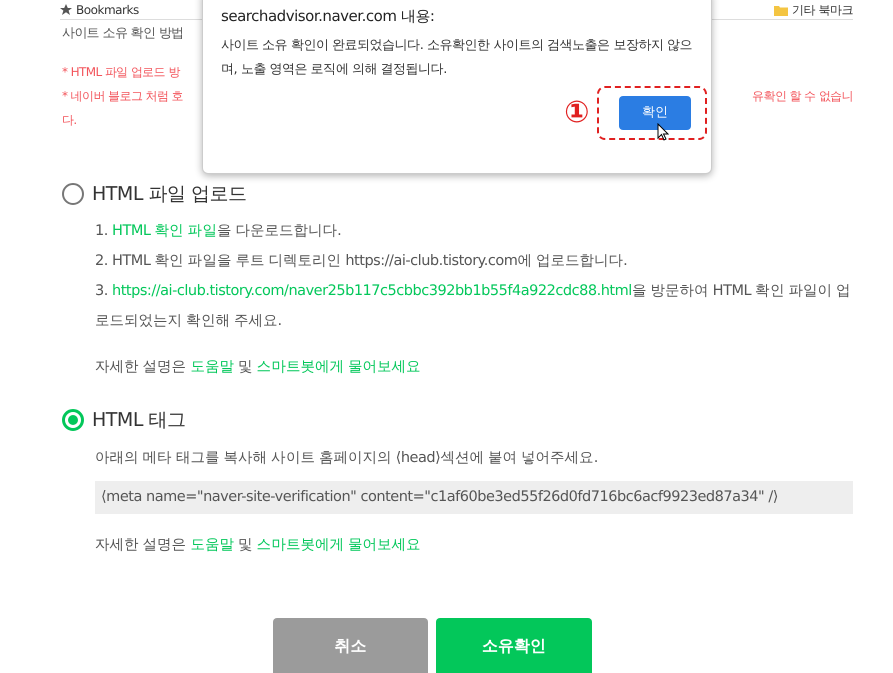 This screenshot has height=673, width=893. What do you see at coordinates (123, 34) in the screenshot?
I see `page-title: 사이트 소유 확인 방법` at bounding box center [123, 34].